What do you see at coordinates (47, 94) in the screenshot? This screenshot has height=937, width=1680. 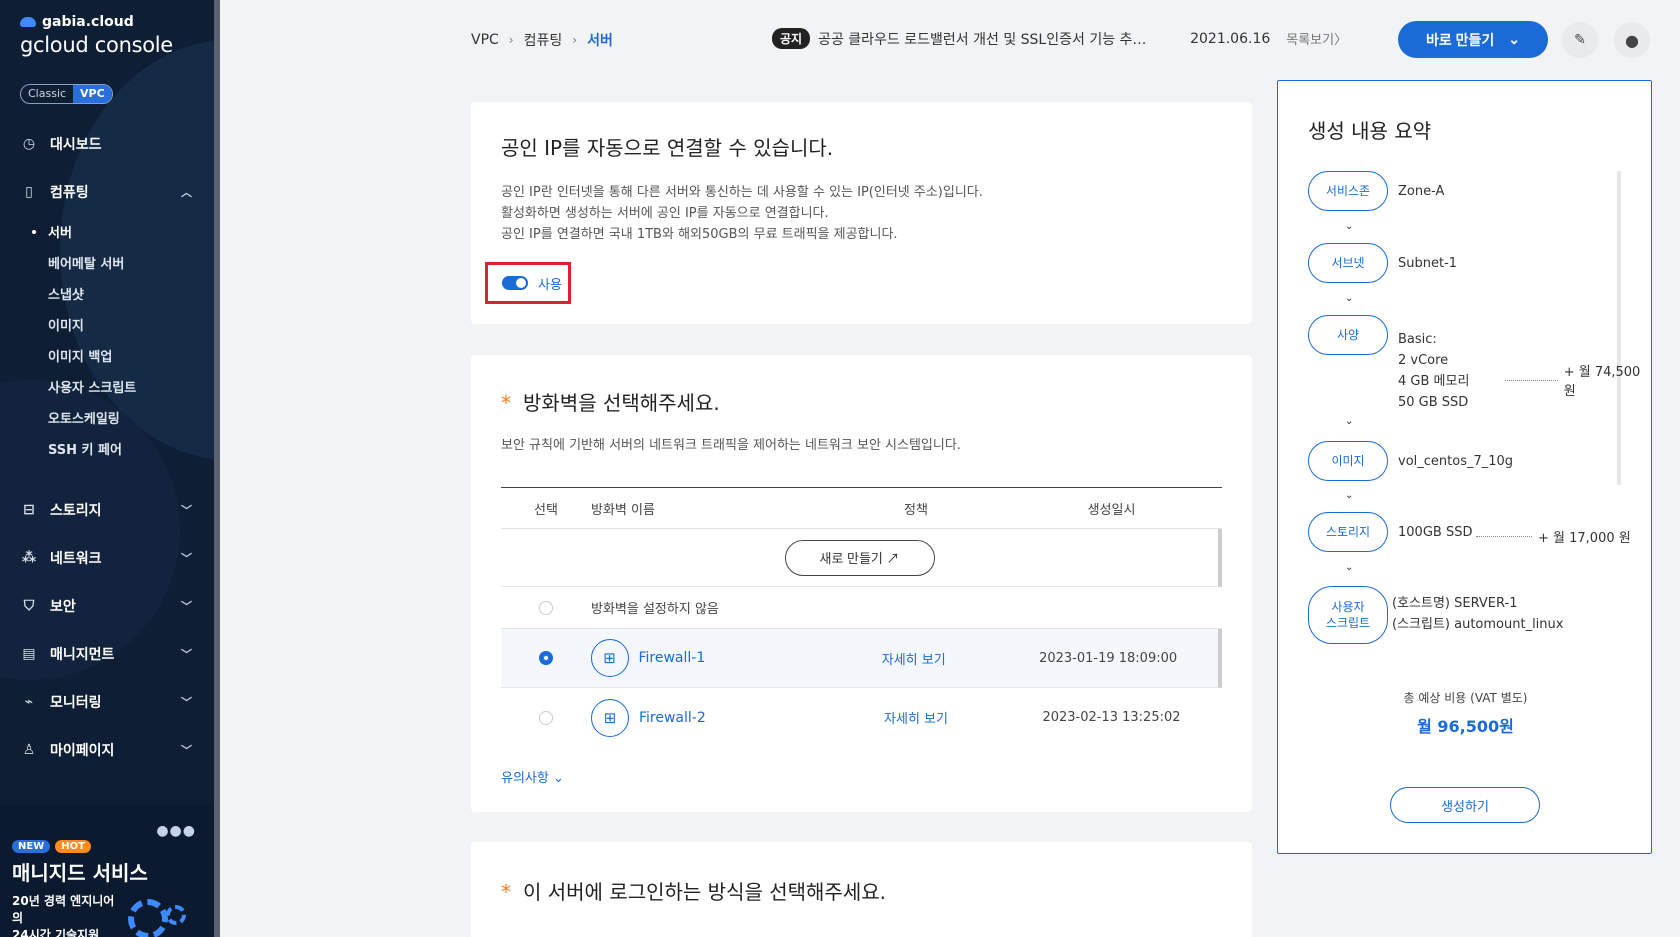 I see `env-classic-option: Classic` at bounding box center [47, 94].